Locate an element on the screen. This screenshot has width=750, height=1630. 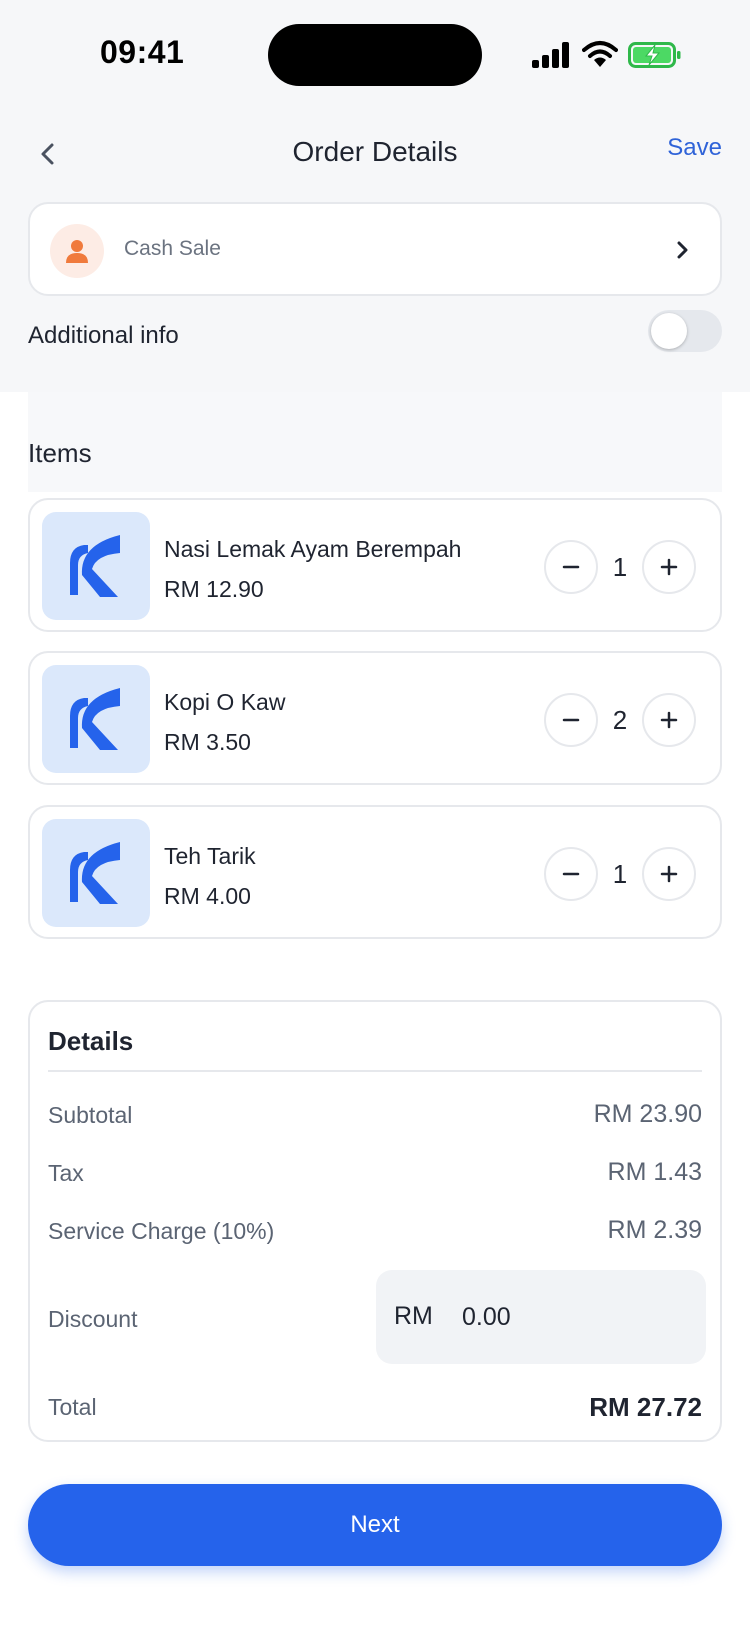
item-card: Kopi O Kaw RM 3.50 2 is located at coordinates (375, 718).